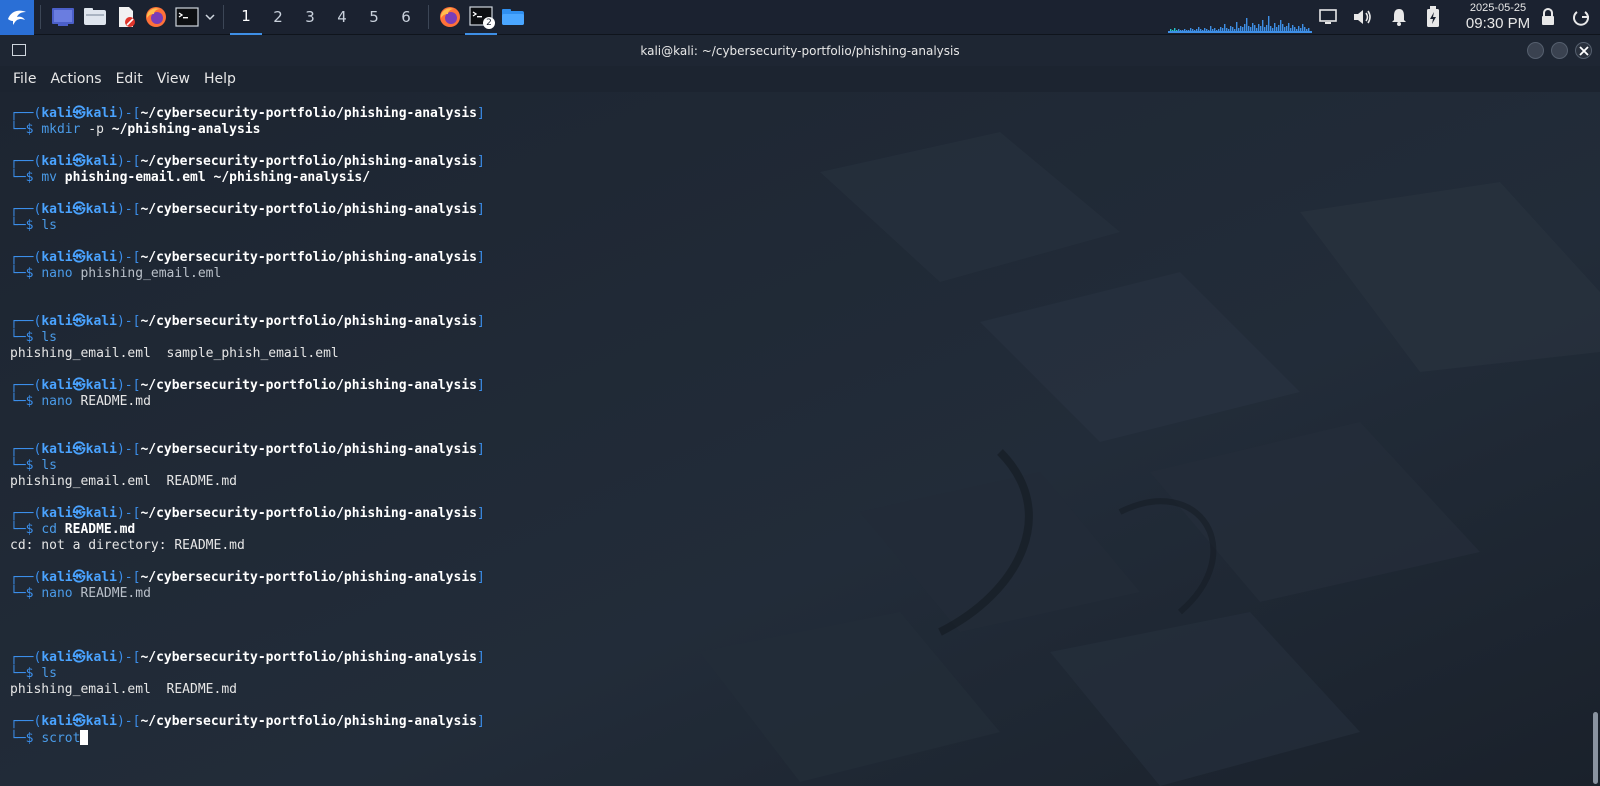  Describe the element at coordinates (17, 17) in the screenshot. I see `kali-menu-button` at that location.